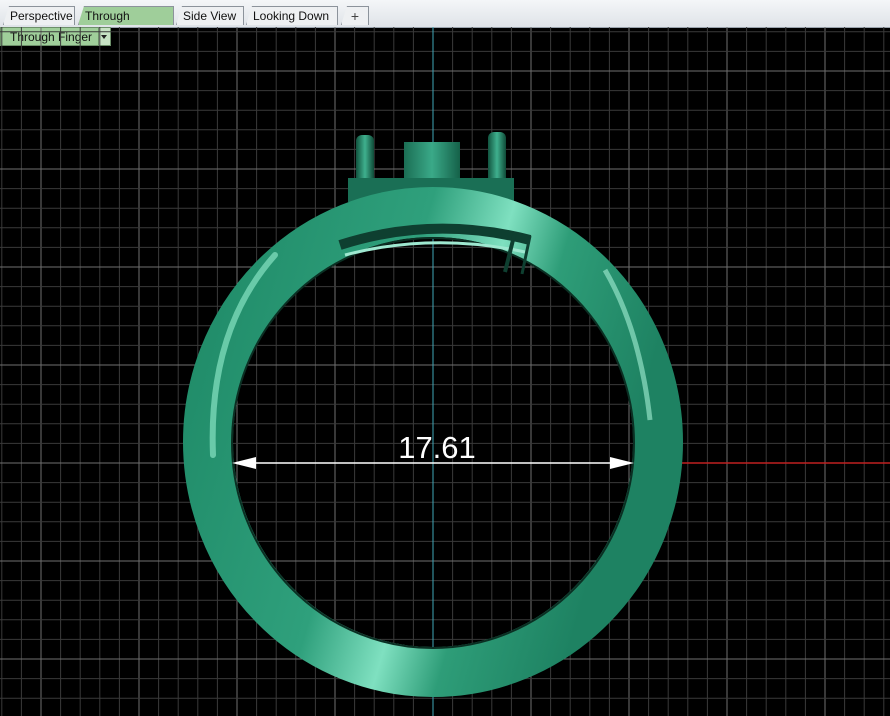 This screenshot has height=716, width=890. I want to click on tab-looking-down: Looking Down, so click(292, 15).